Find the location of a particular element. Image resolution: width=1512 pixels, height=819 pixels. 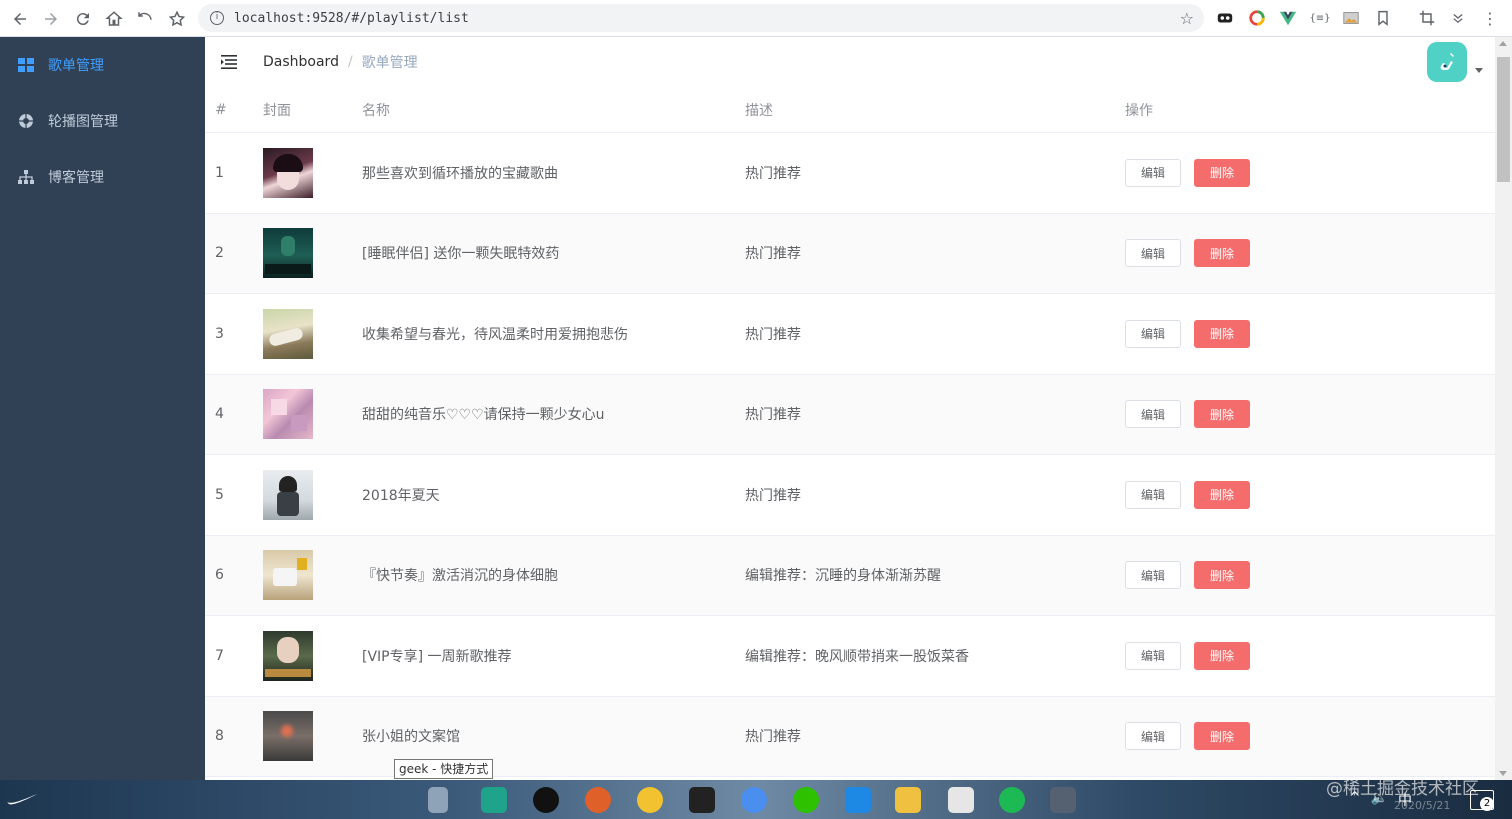

extension-json-icon: {≡} is located at coordinates (1320, 18).